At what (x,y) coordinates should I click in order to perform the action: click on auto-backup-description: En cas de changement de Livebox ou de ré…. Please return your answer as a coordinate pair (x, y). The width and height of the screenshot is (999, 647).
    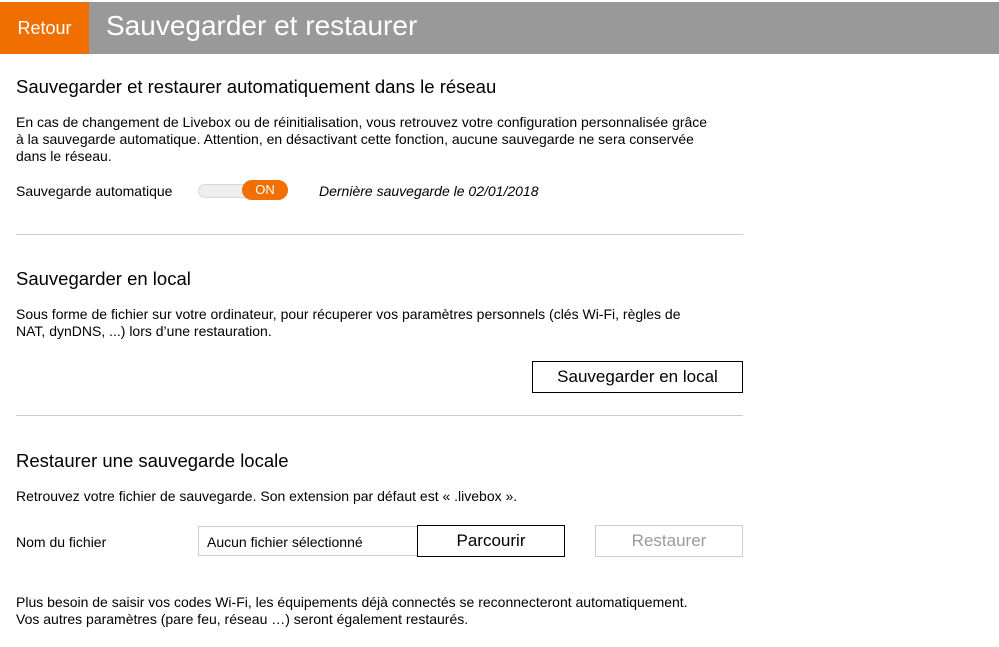
    Looking at the image, I should click on (379, 139).